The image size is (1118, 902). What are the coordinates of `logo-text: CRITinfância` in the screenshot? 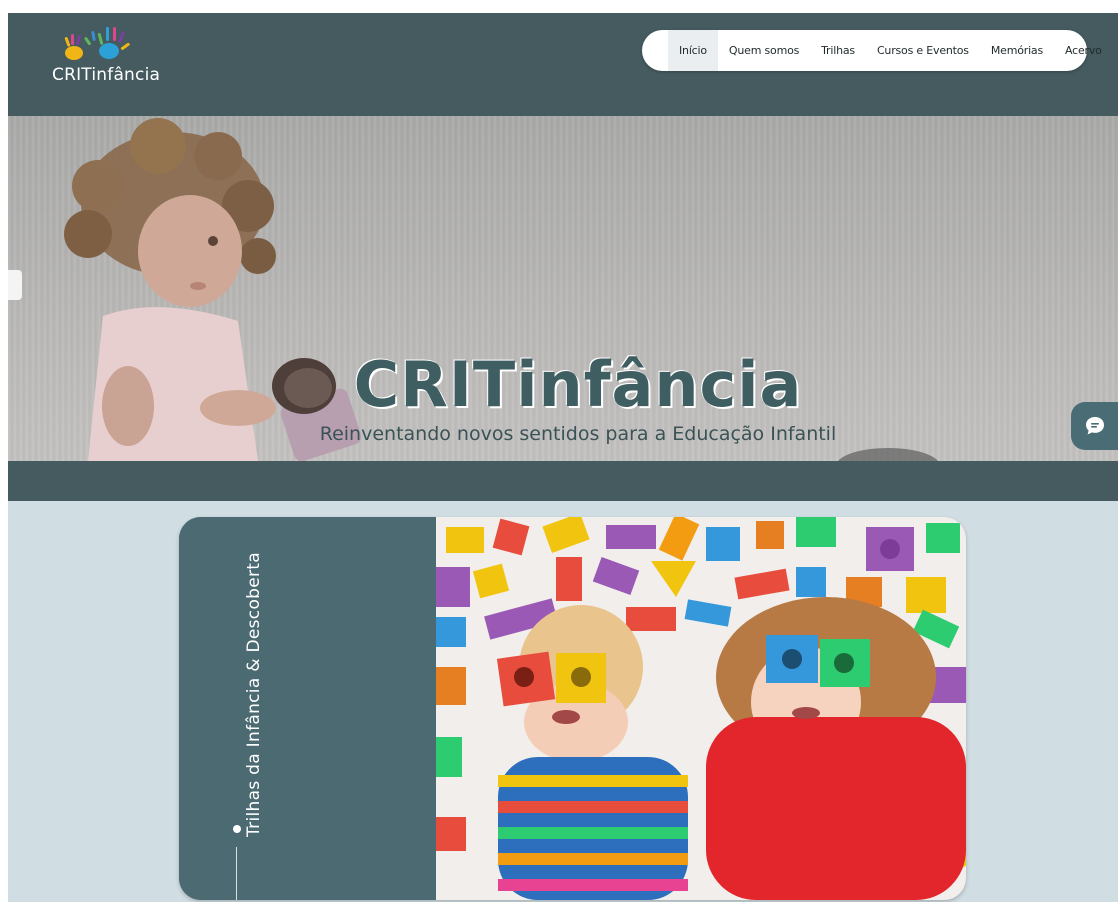 It's located at (106, 75).